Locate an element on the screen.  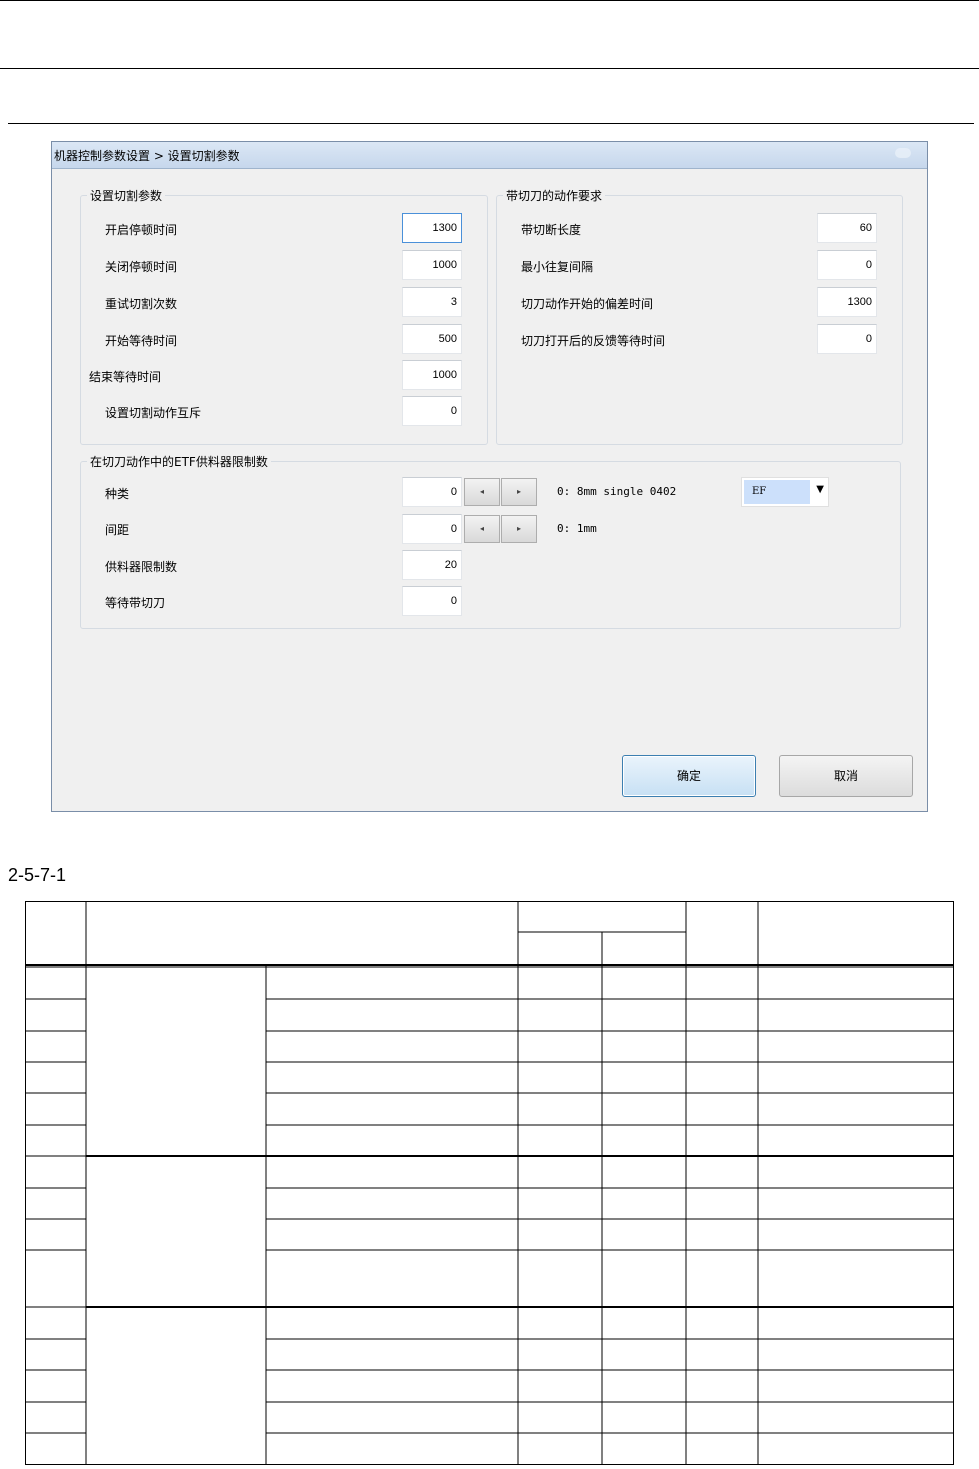
chevron-down-icon: ▼ is located at coordinates (820, 489).